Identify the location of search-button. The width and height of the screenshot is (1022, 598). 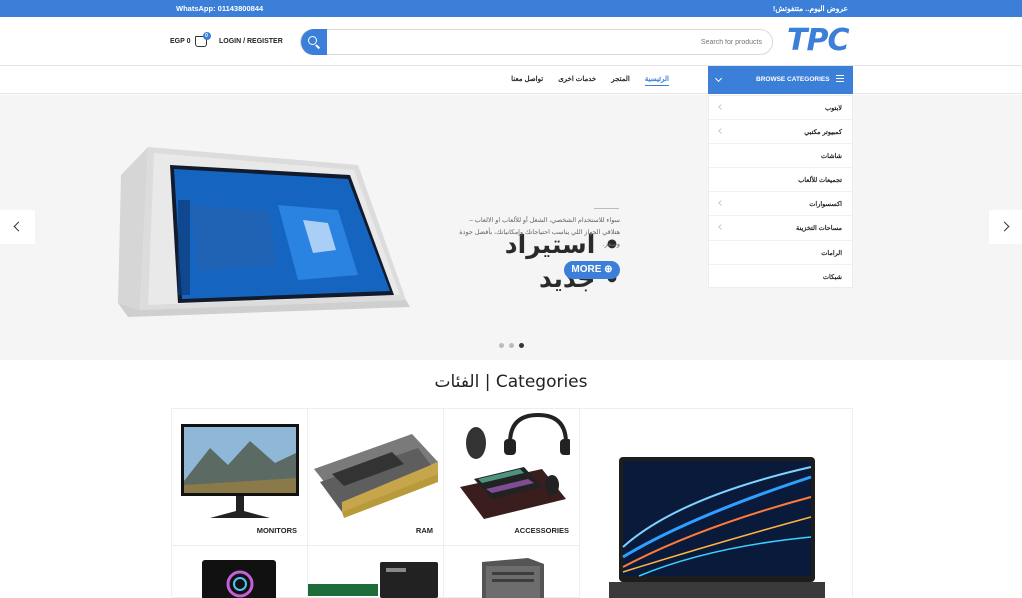
(314, 42).